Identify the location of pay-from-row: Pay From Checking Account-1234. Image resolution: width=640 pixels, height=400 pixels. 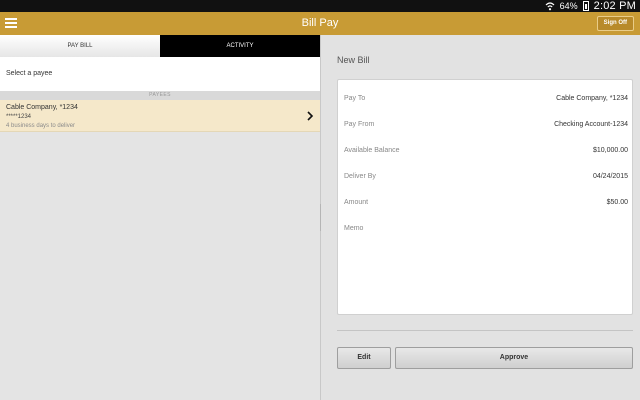
(486, 129).